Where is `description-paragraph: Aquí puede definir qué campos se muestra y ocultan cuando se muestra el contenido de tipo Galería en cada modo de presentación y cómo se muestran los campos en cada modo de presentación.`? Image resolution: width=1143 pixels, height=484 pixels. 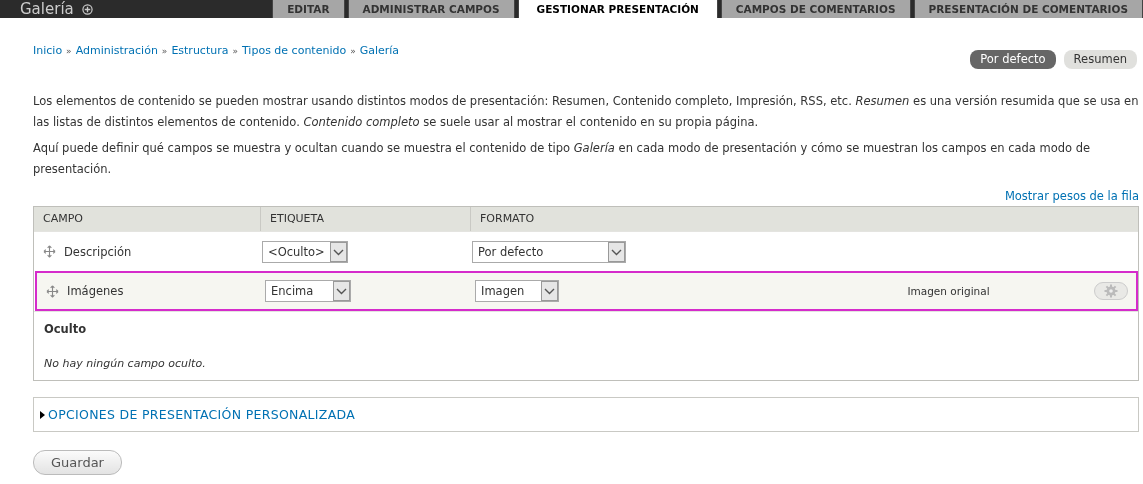 description-paragraph: Aquí puede definir qué campos se muestra y ocultan cuando se muestra el contenido de tipo Galería en cada modo de presentación y cómo se muestran los campos en cada modo de presentación. is located at coordinates (562, 159).